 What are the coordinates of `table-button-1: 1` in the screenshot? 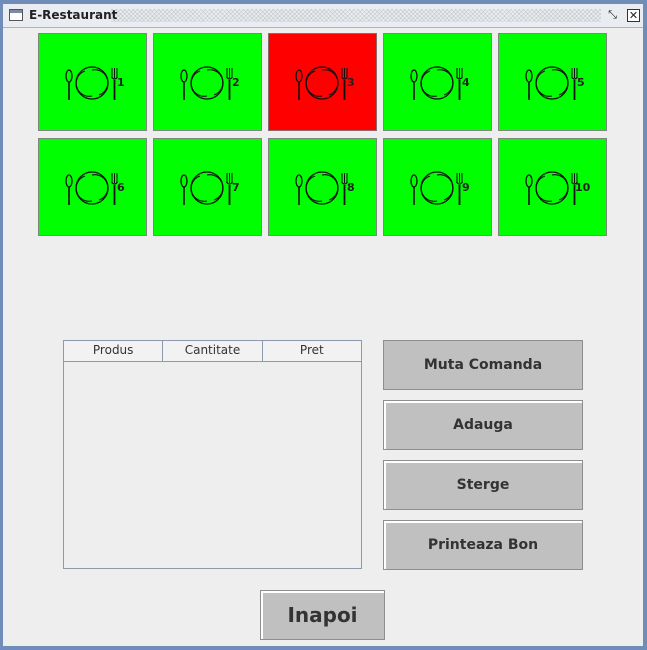 It's located at (92, 82).